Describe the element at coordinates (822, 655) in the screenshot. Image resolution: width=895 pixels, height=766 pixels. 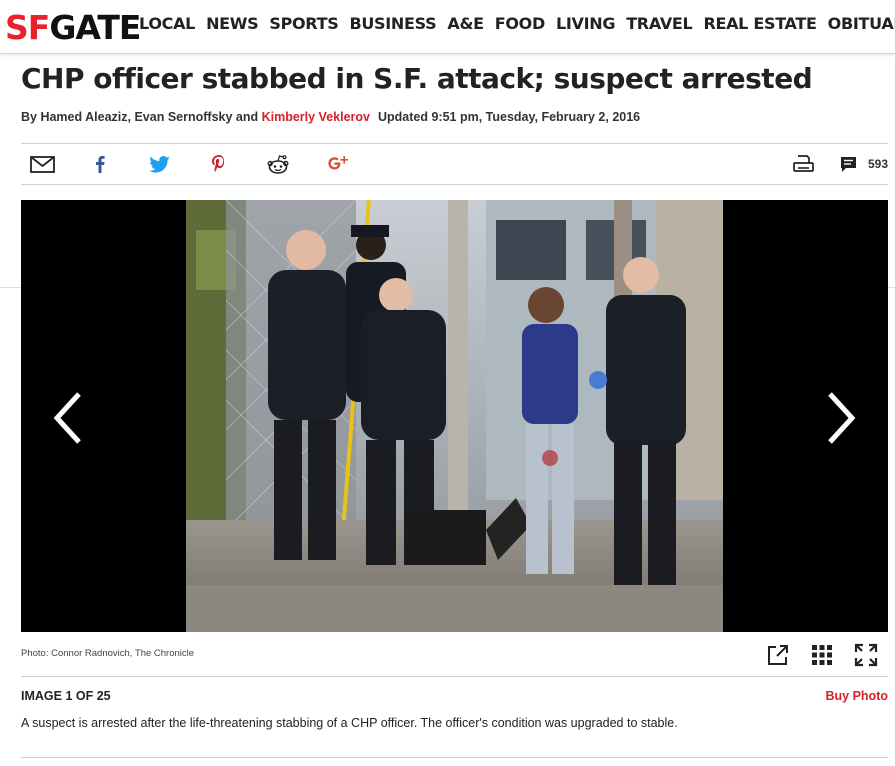
I see `grid-view-icon` at that location.